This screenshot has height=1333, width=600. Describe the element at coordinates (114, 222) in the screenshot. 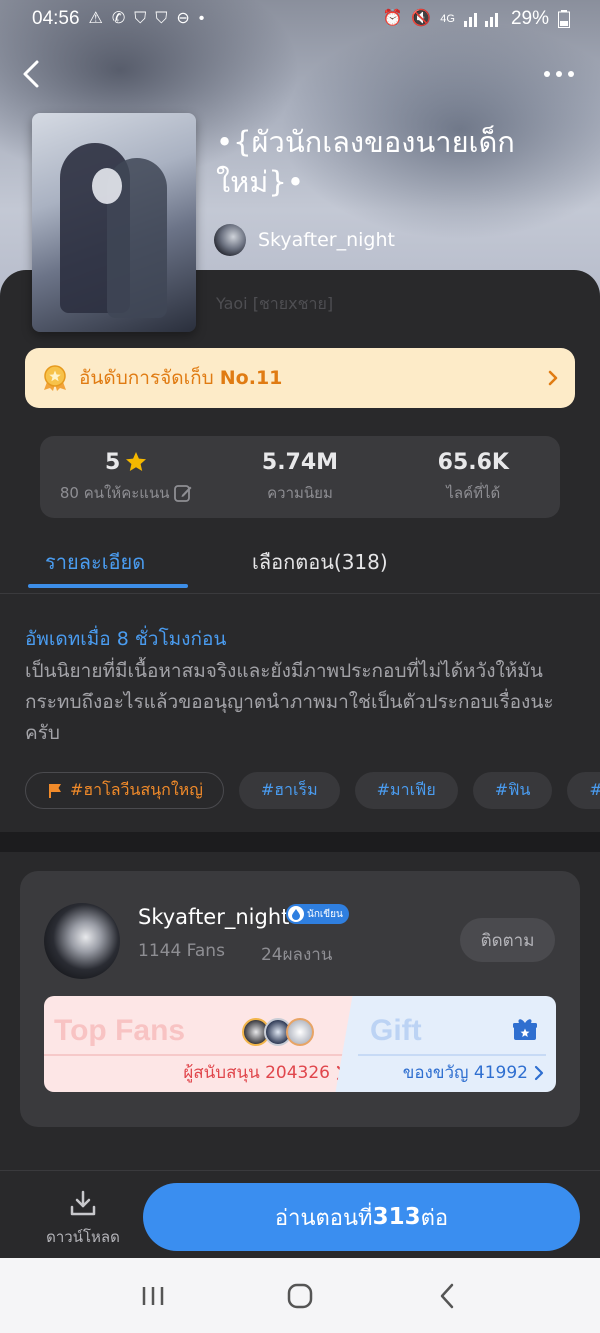

I see `book-cover` at that location.